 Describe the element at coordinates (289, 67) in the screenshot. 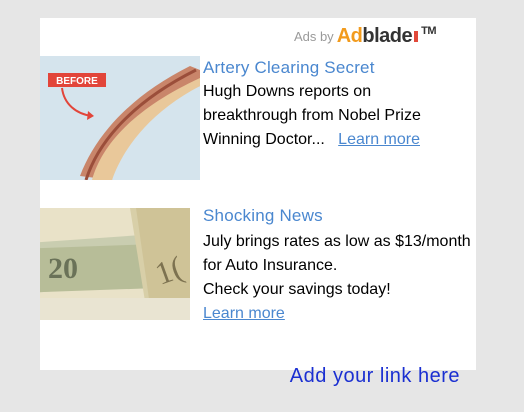

I see `ad-title-artery: Artery Clearing Secret` at that location.